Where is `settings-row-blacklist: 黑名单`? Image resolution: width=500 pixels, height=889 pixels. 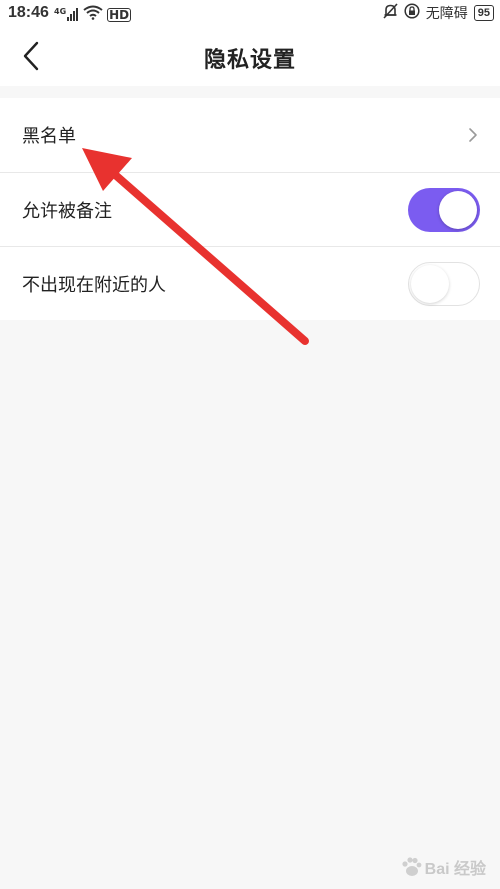
settings-row-blacklist: 黑名单 is located at coordinates (250, 135).